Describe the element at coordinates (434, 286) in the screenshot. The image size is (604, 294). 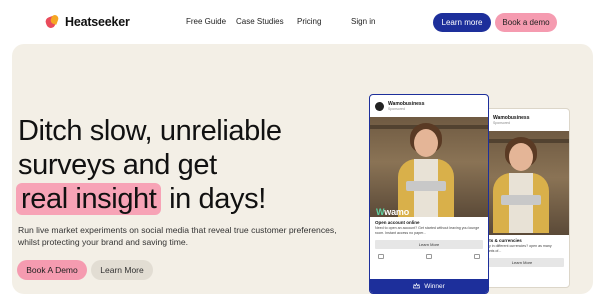
I see `winner-label: Winner` at that location.